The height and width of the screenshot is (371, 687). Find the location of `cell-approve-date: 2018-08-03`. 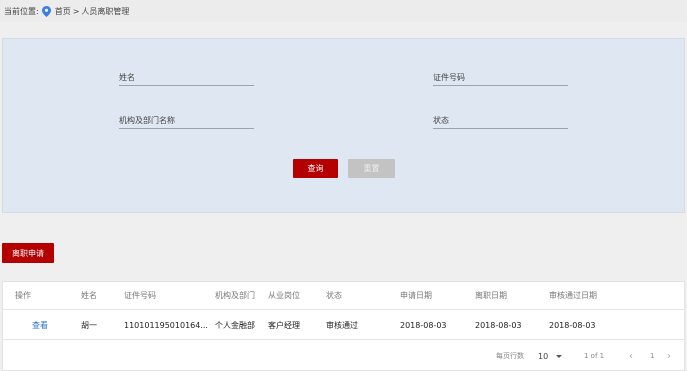

cell-approve-date: 2018-08-03 is located at coordinates (572, 325).